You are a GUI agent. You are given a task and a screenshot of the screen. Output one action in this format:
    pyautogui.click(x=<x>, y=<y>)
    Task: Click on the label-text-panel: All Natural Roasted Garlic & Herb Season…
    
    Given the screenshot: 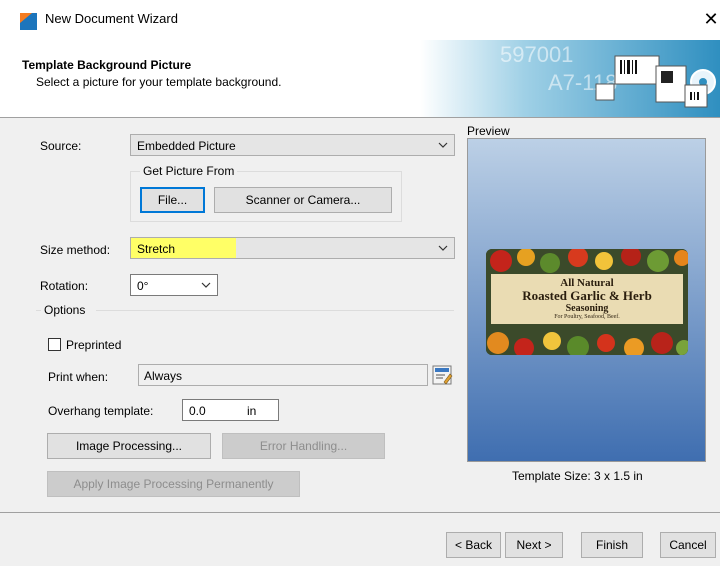 What is the action you would take?
    pyautogui.click(x=587, y=299)
    